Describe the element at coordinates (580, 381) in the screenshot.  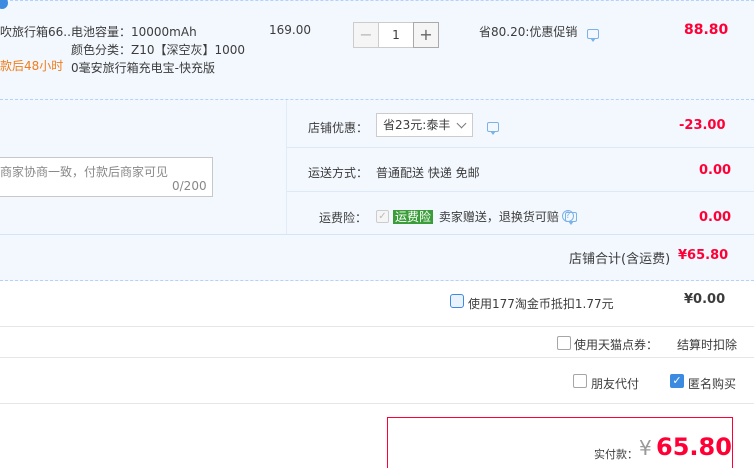
I see `friend-pay-checkbox` at that location.